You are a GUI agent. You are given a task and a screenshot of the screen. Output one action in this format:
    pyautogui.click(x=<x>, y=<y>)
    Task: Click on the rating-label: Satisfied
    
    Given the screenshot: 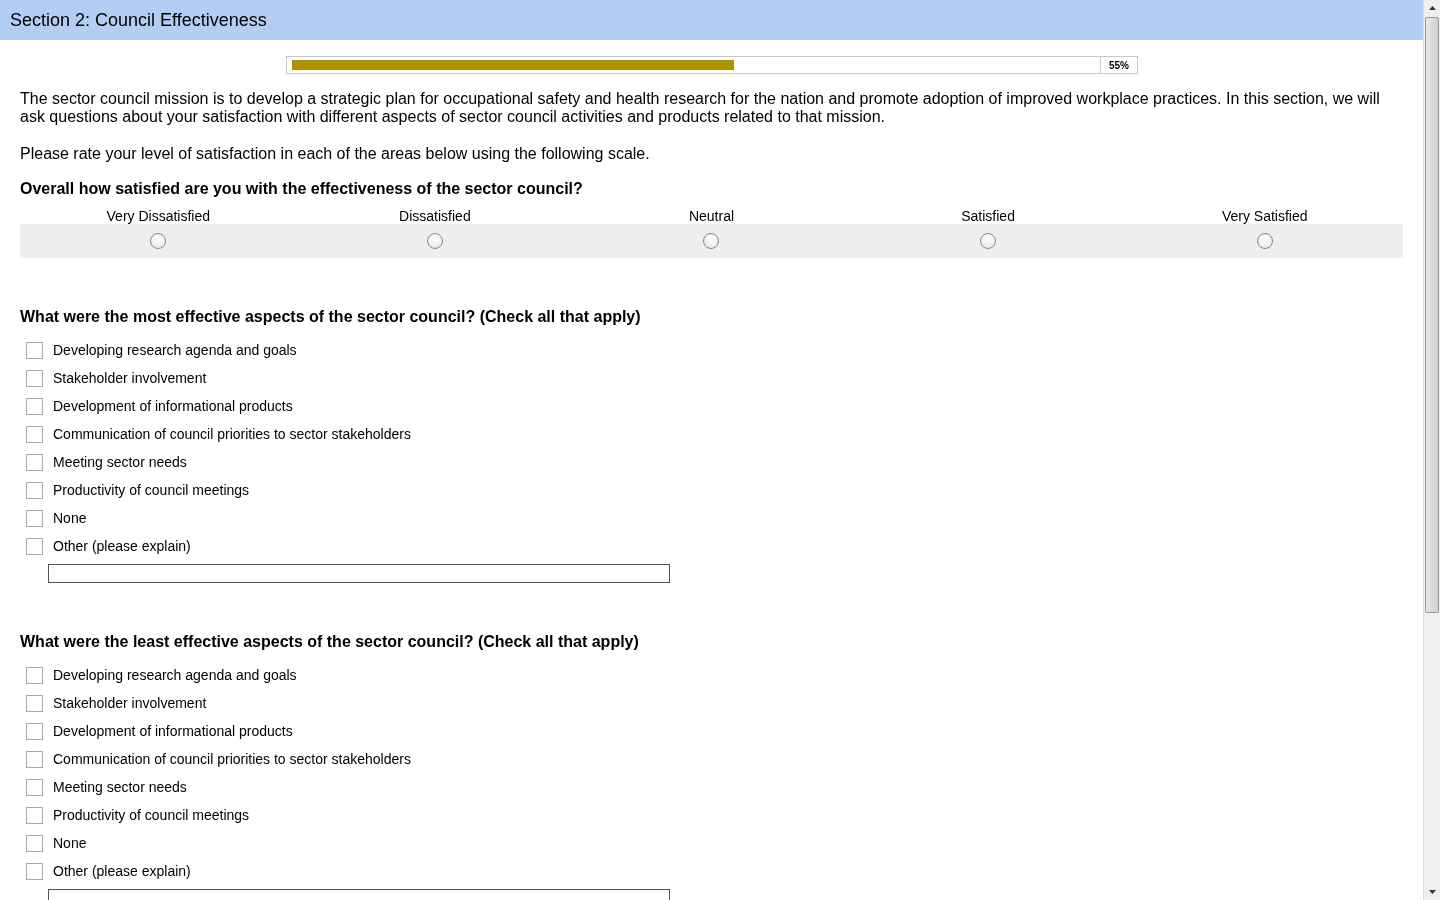 What is the action you would take?
    pyautogui.click(x=988, y=216)
    